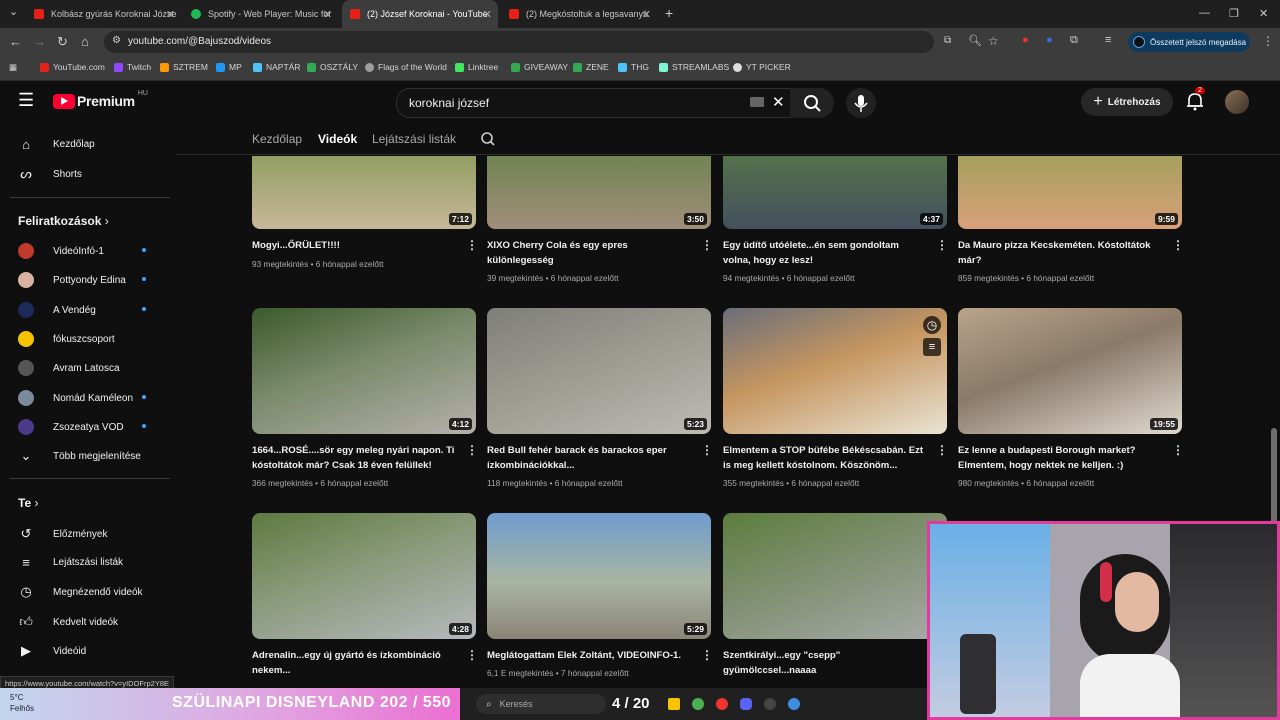 Image resolution: width=1280 pixels, height=720 pixels. Describe the element at coordinates (947, 40) in the screenshot. I see `install-app-icon: ⧉` at that location.